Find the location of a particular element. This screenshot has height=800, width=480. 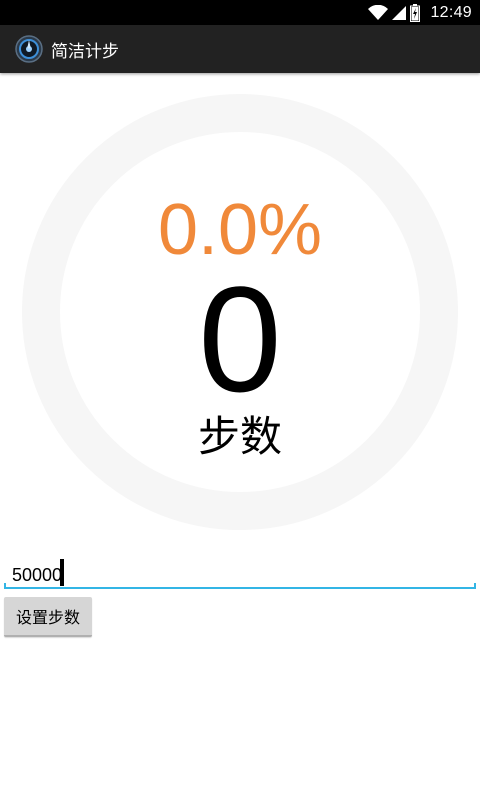

cell-signal-icon is located at coordinates (399, 12).